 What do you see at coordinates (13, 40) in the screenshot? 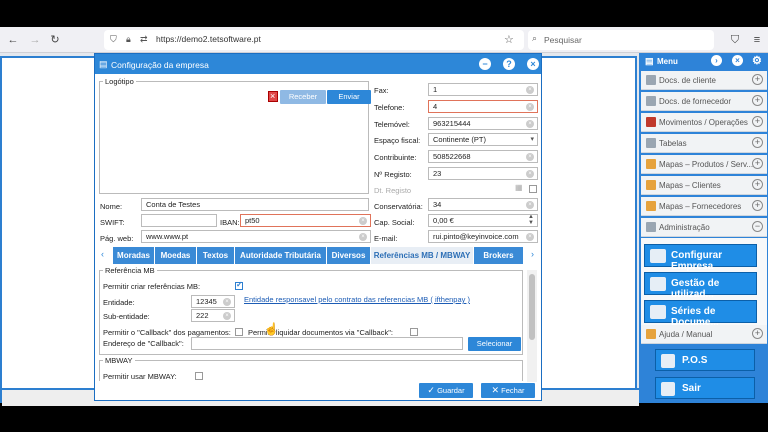
I see `back-icon: ←` at bounding box center [13, 40].